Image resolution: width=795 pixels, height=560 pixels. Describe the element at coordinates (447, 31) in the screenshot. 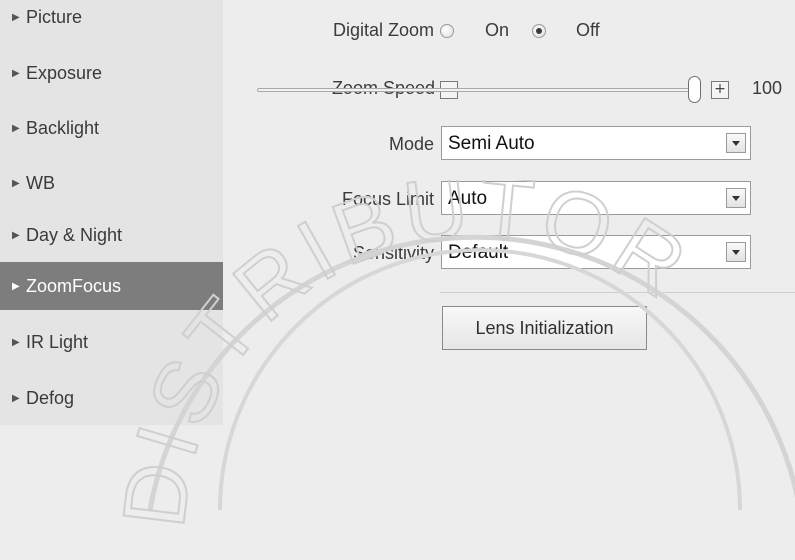

I see `digital-zoom-on-radio` at that location.